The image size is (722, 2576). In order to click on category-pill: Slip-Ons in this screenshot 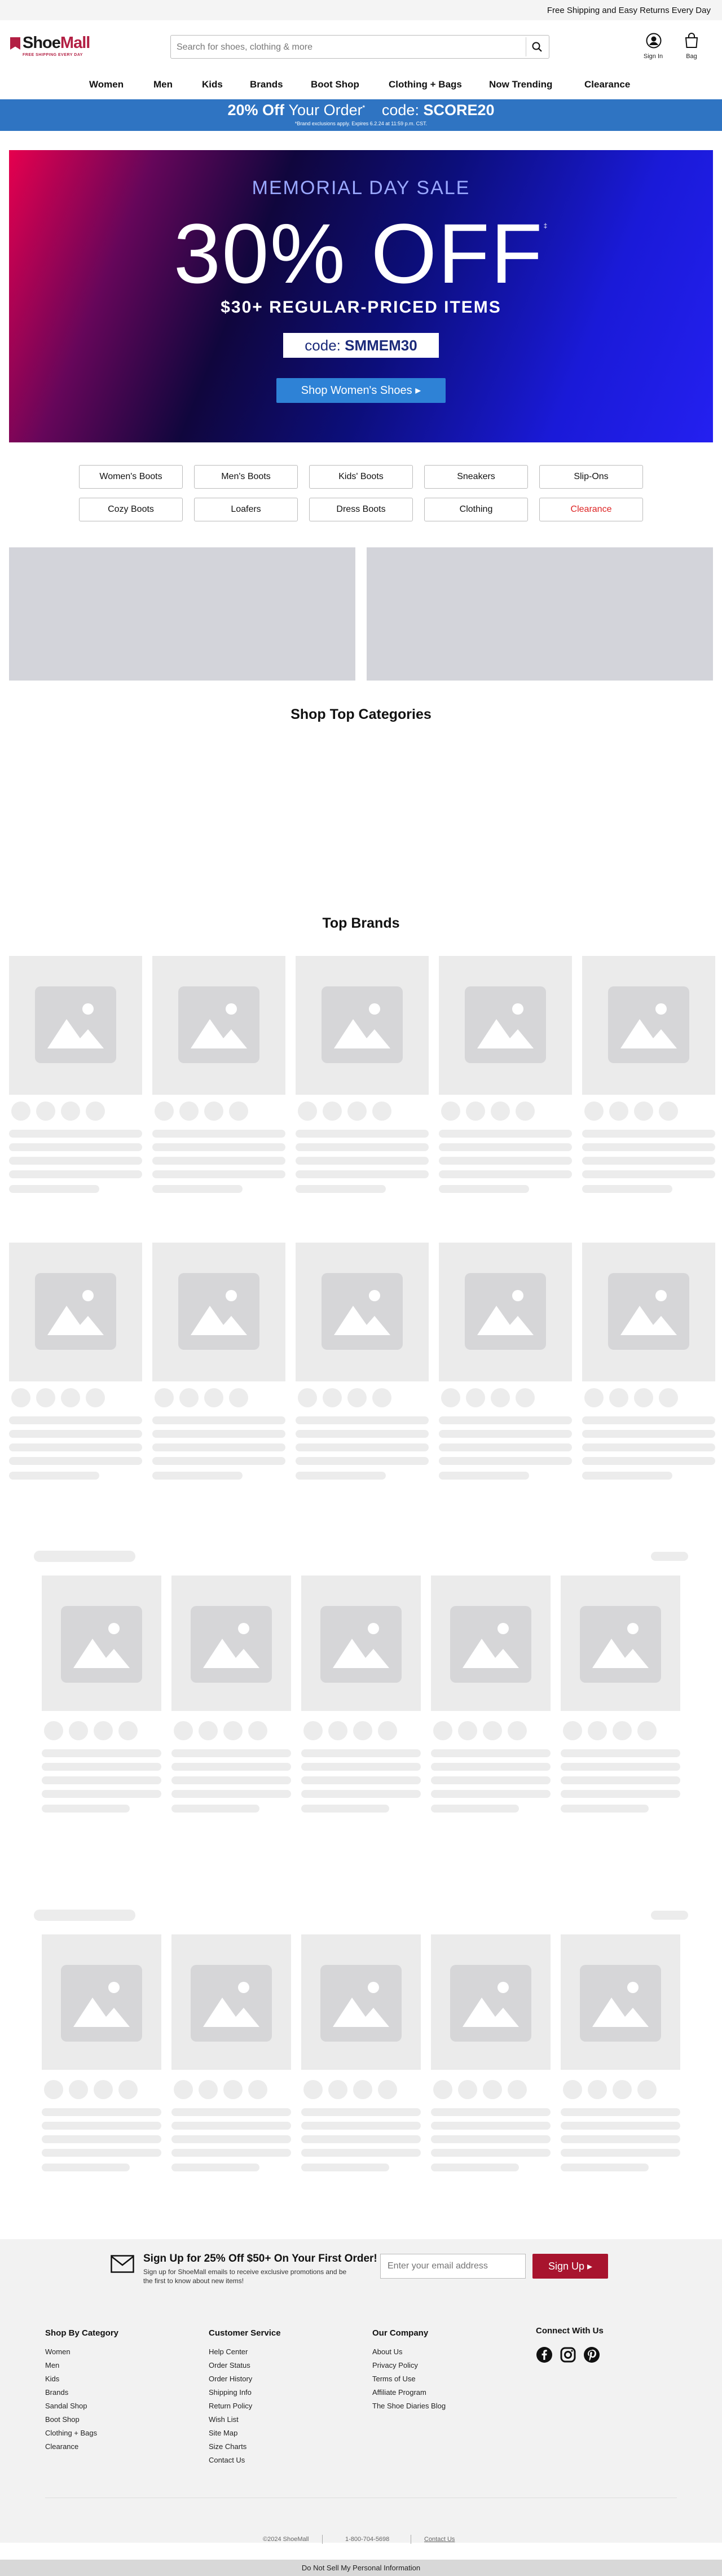, I will do `click(591, 477)`.